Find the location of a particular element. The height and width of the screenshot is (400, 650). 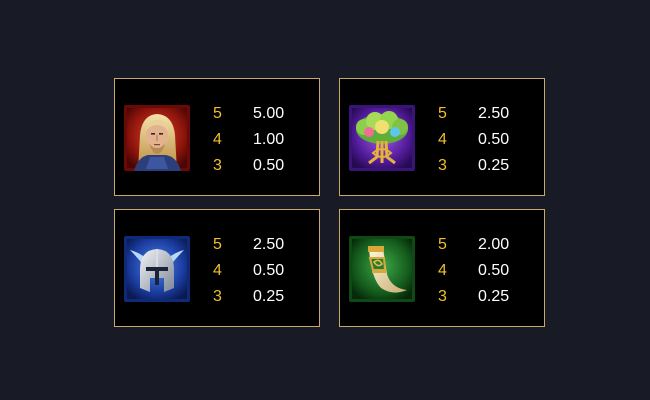

paytable-card-helmet: 5 2.50 4 0.50 3 0.25 is located at coordinates (217, 268).